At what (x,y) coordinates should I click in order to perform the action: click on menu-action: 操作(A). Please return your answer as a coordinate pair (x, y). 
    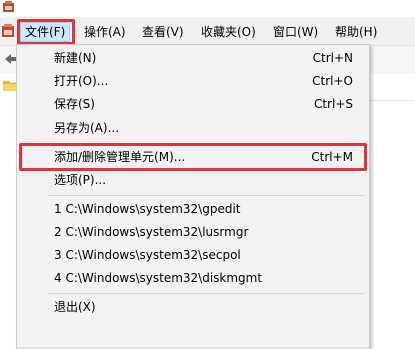
    Looking at the image, I should click on (105, 32).